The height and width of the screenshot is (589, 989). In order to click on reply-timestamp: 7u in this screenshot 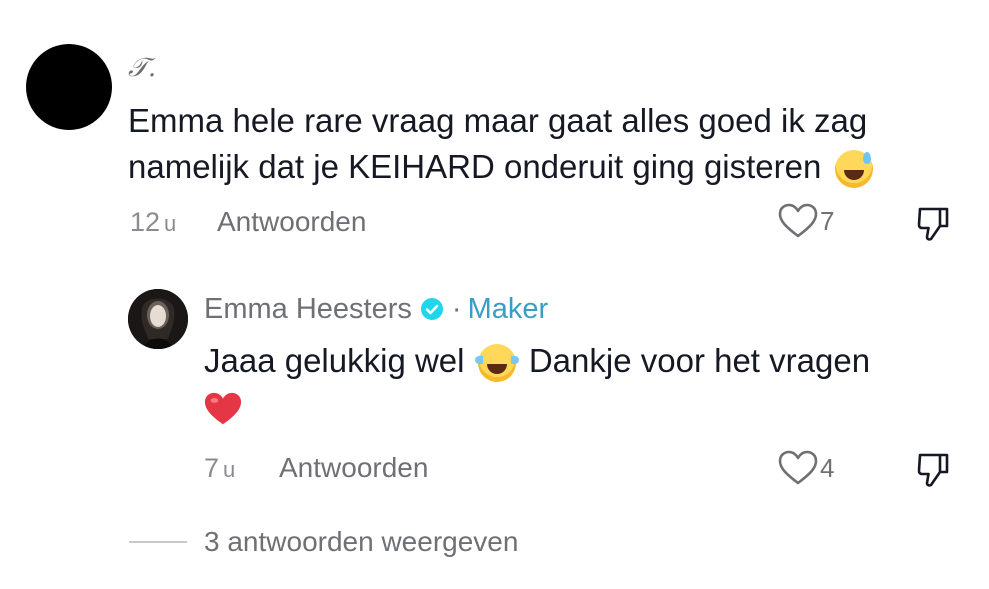, I will do `click(219, 469)`.